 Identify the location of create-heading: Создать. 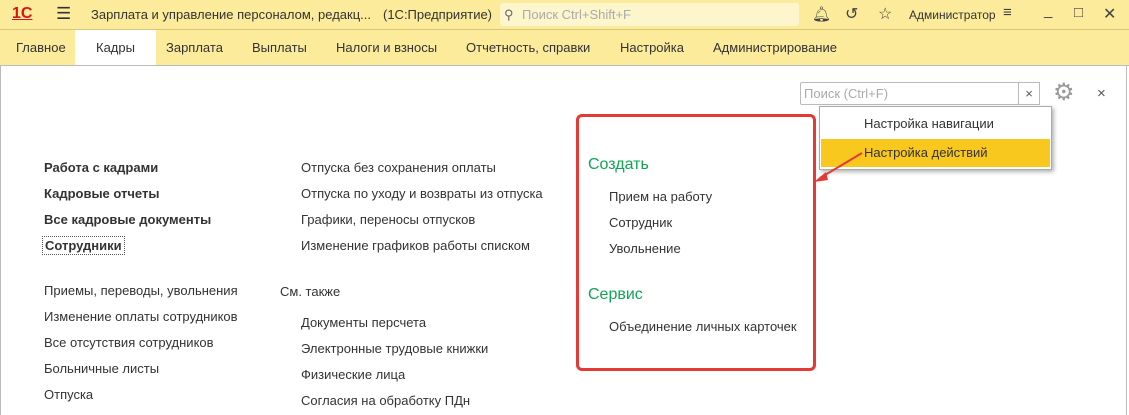
(618, 164).